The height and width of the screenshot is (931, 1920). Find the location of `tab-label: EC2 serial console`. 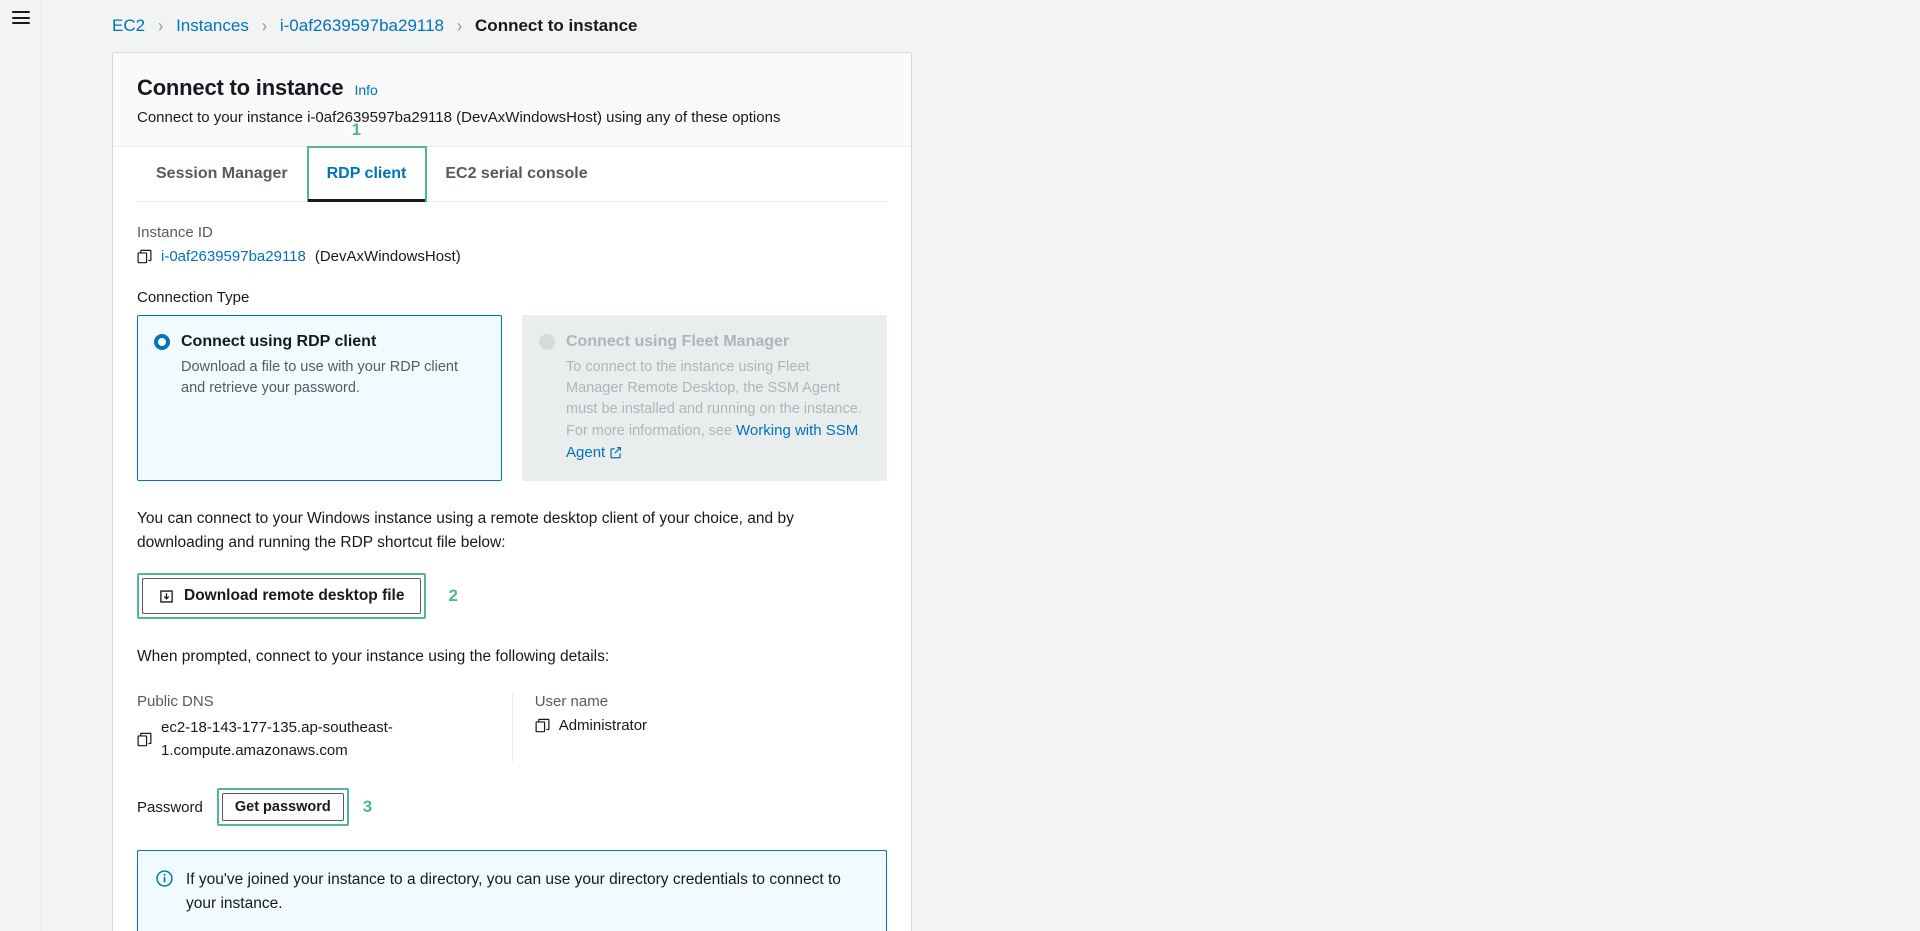

tab-label: EC2 serial console is located at coordinates (516, 173).